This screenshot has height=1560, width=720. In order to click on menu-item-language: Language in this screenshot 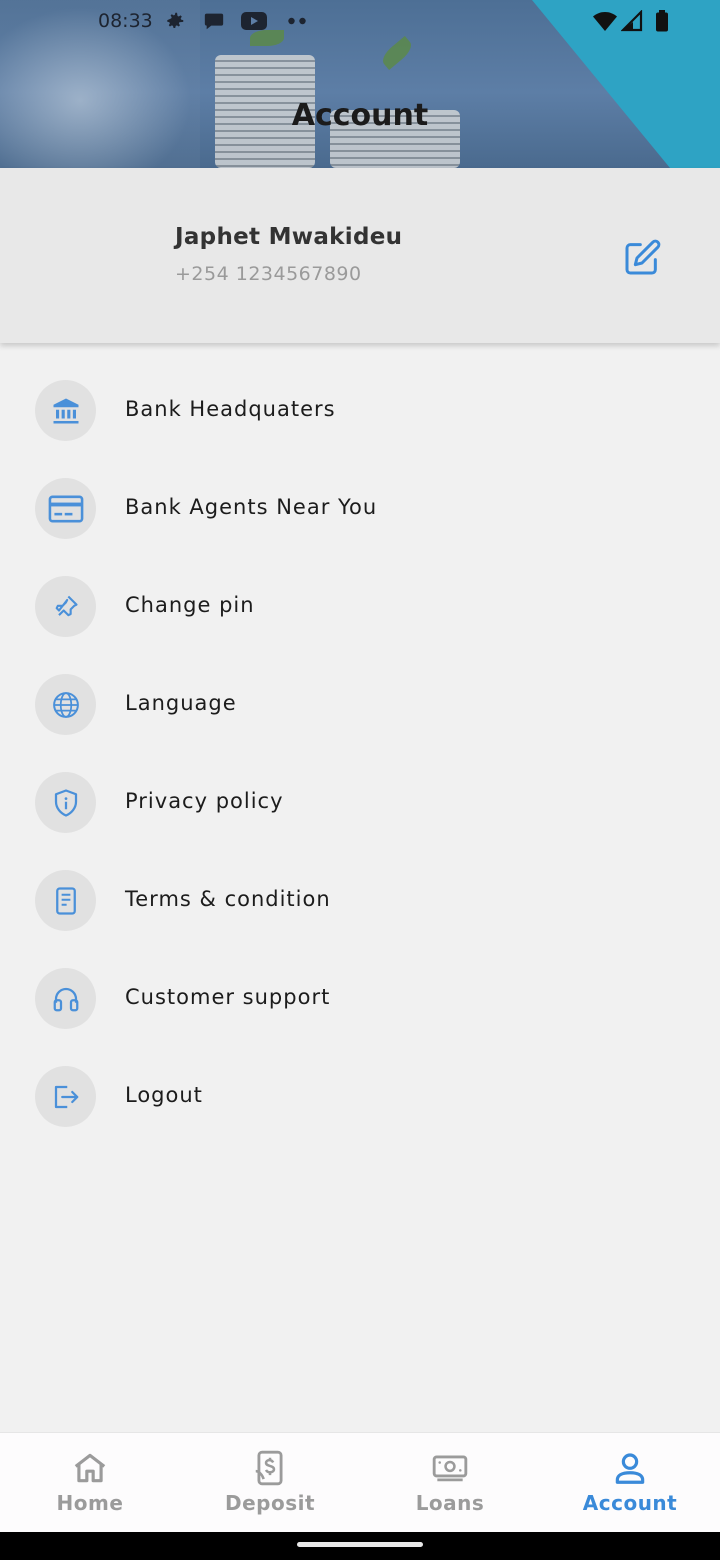, I will do `click(360, 723)`.